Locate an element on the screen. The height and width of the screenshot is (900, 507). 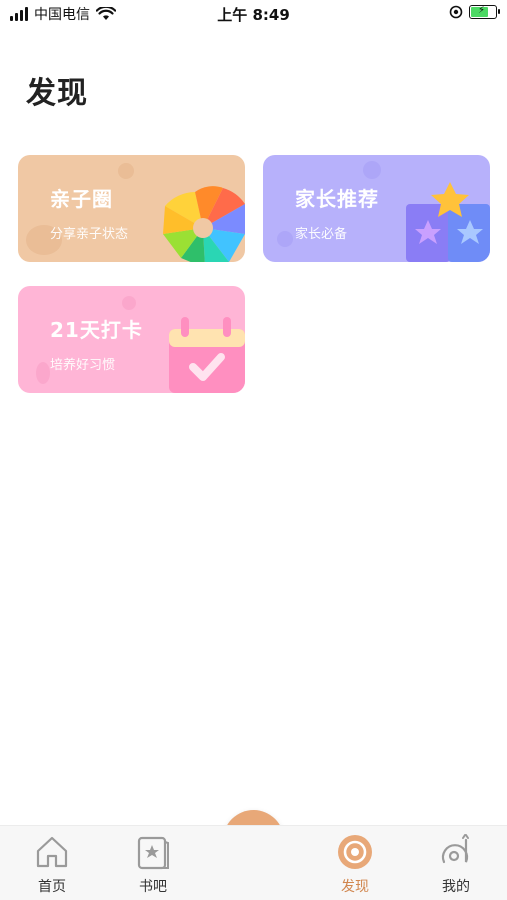
tab-bar: 首页 书吧 发现 我的 is located at coordinates (253, 862).